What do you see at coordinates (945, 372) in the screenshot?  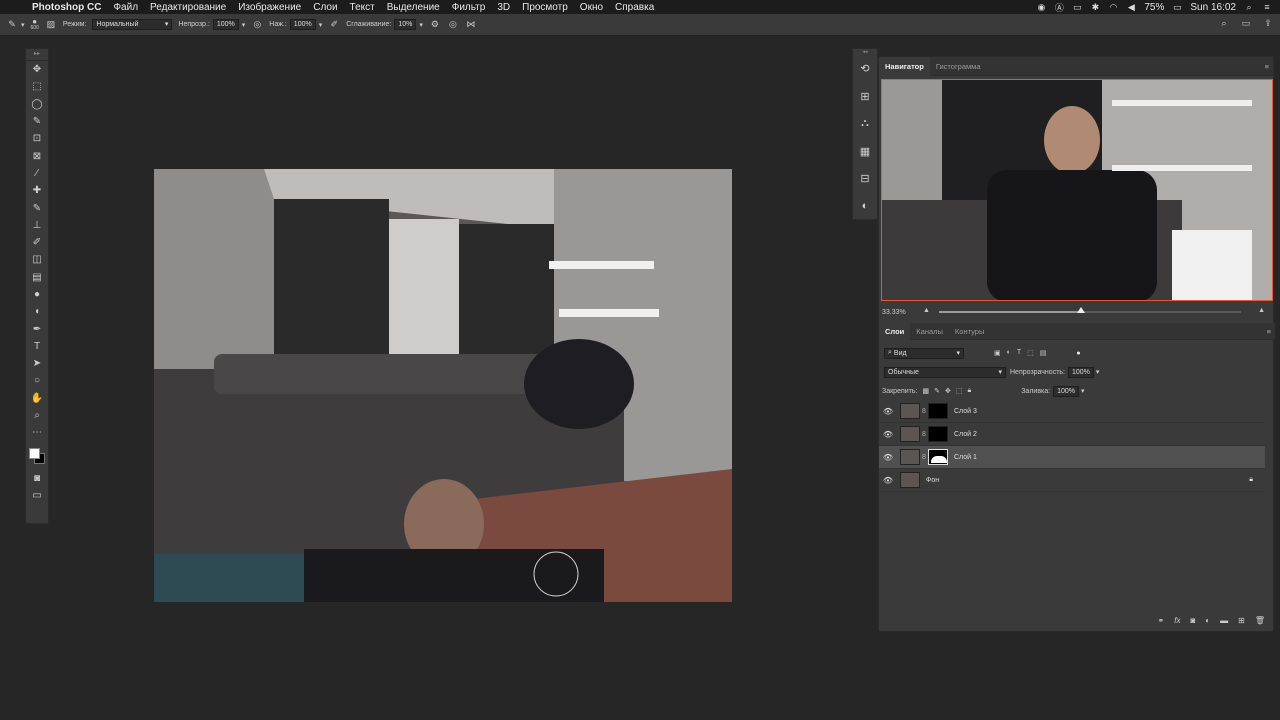 I see `blend-mode-select: Обычные ▾` at bounding box center [945, 372].